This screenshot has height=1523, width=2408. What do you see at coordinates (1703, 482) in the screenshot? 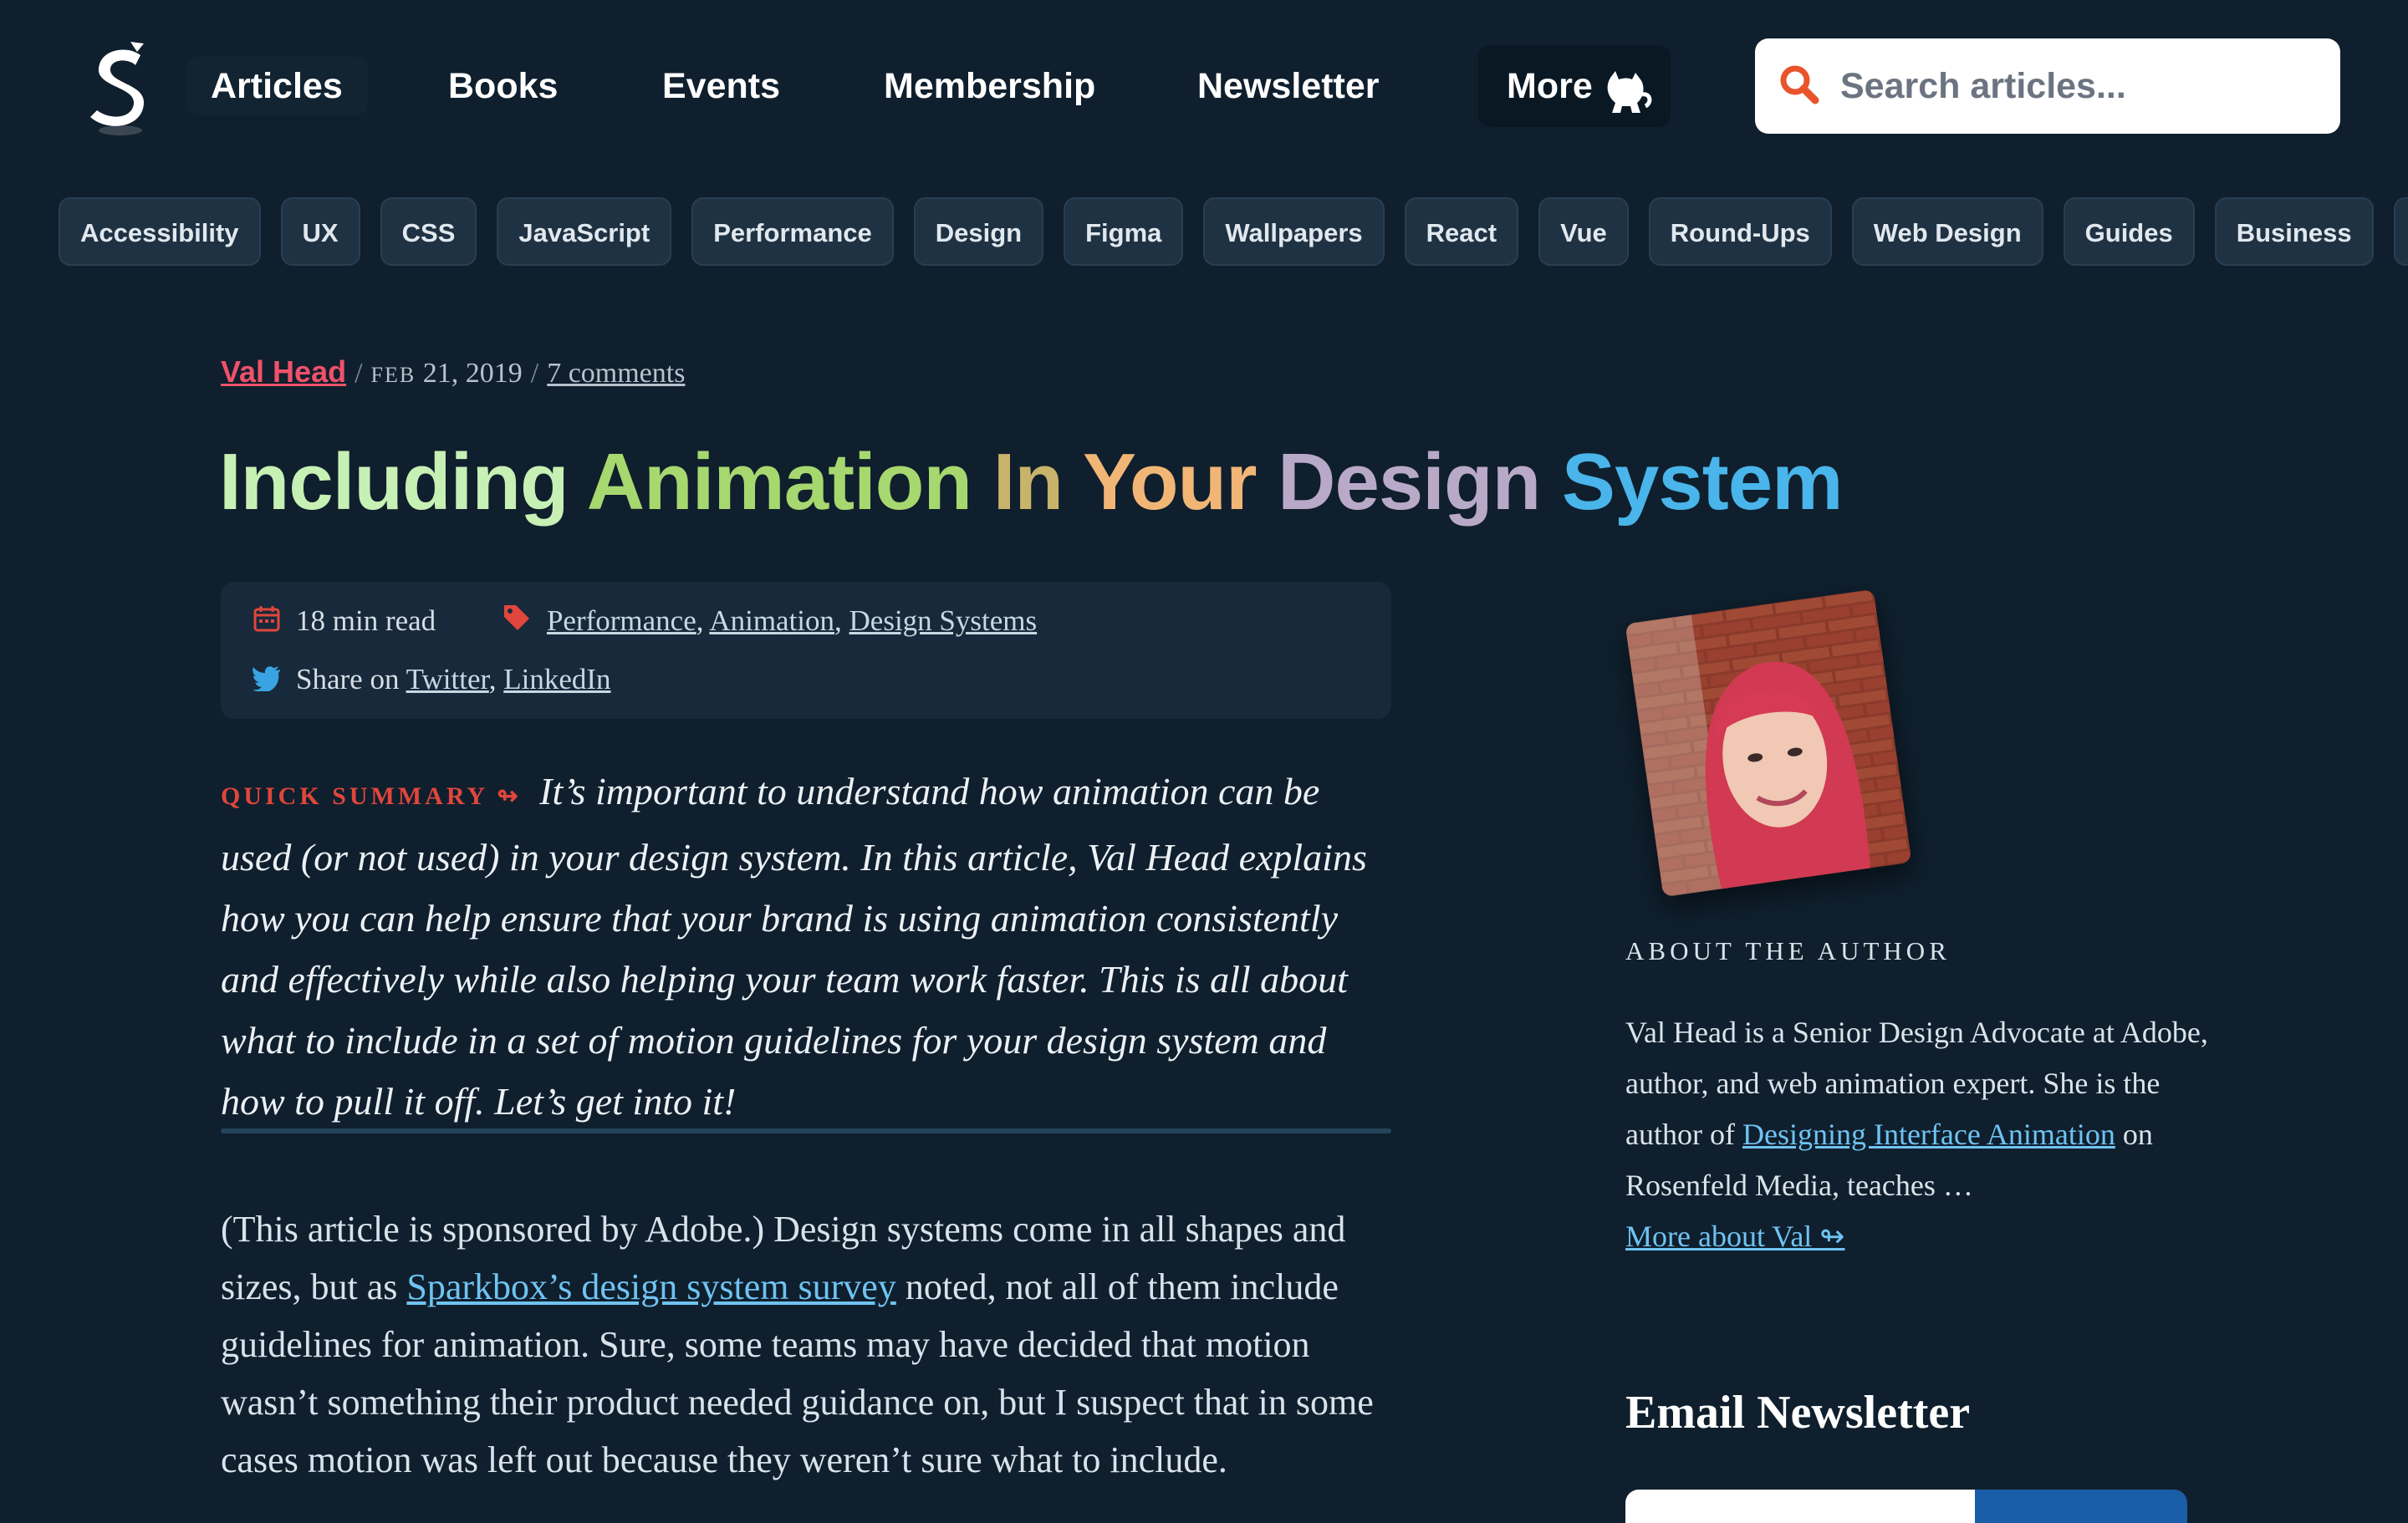
I see `title-word: System` at bounding box center [1703, 482].